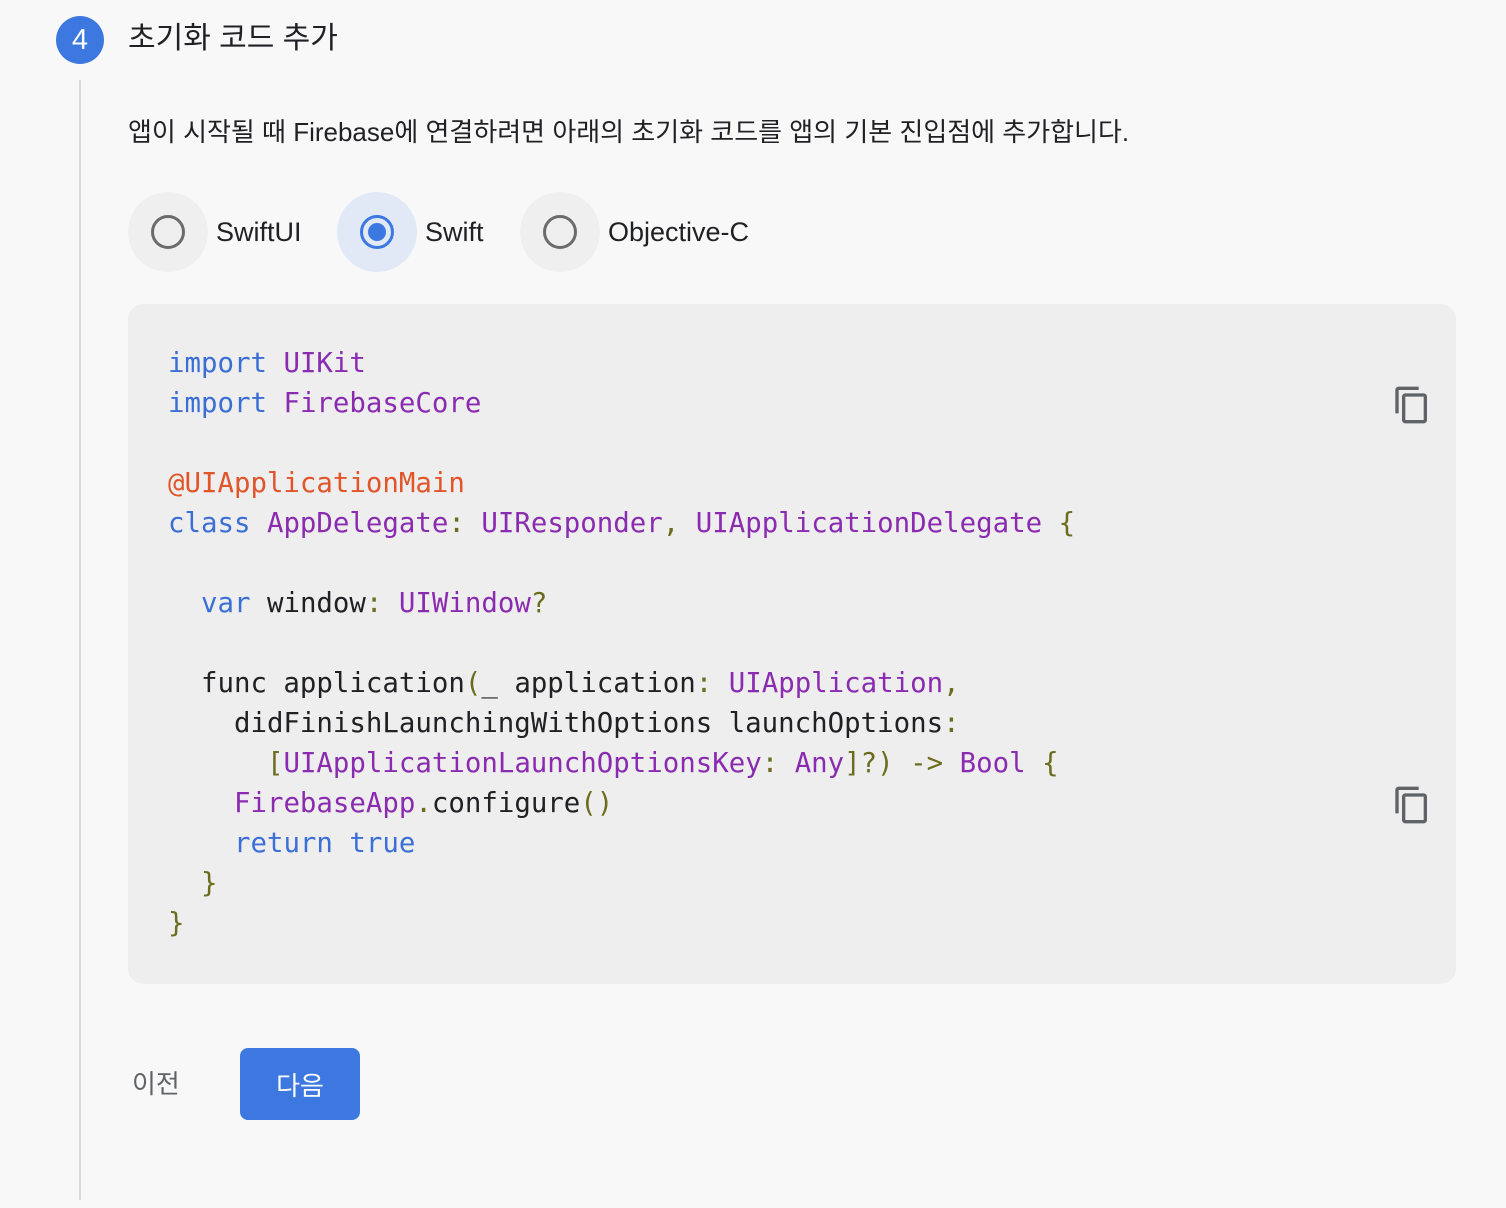 The image size is (1506, 1208). Describe the element at coordinates (382, 403) in the screenshot. I see `code-type: FirebaseCore` at that location.